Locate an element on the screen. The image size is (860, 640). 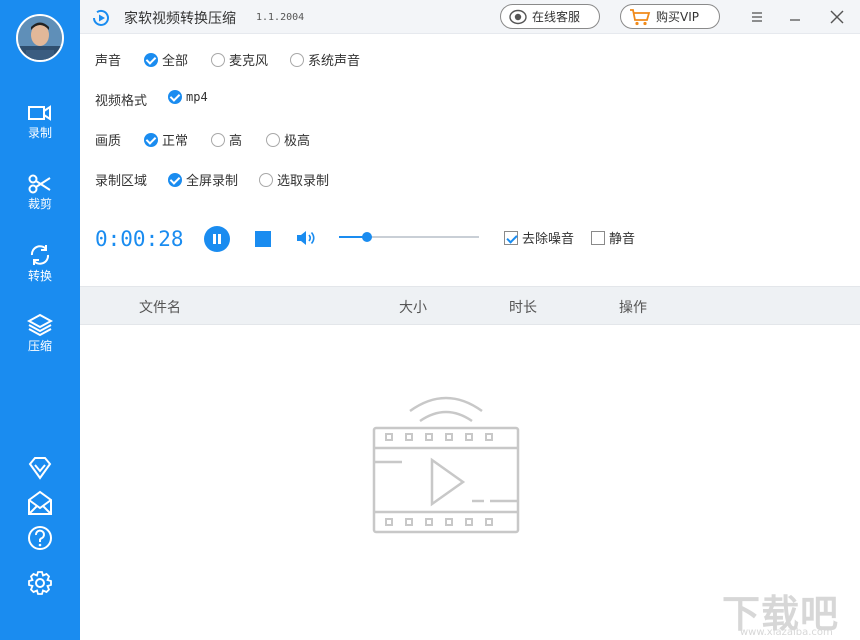
audio-option-system: 系统声音 is located at coordinates (325, 59).